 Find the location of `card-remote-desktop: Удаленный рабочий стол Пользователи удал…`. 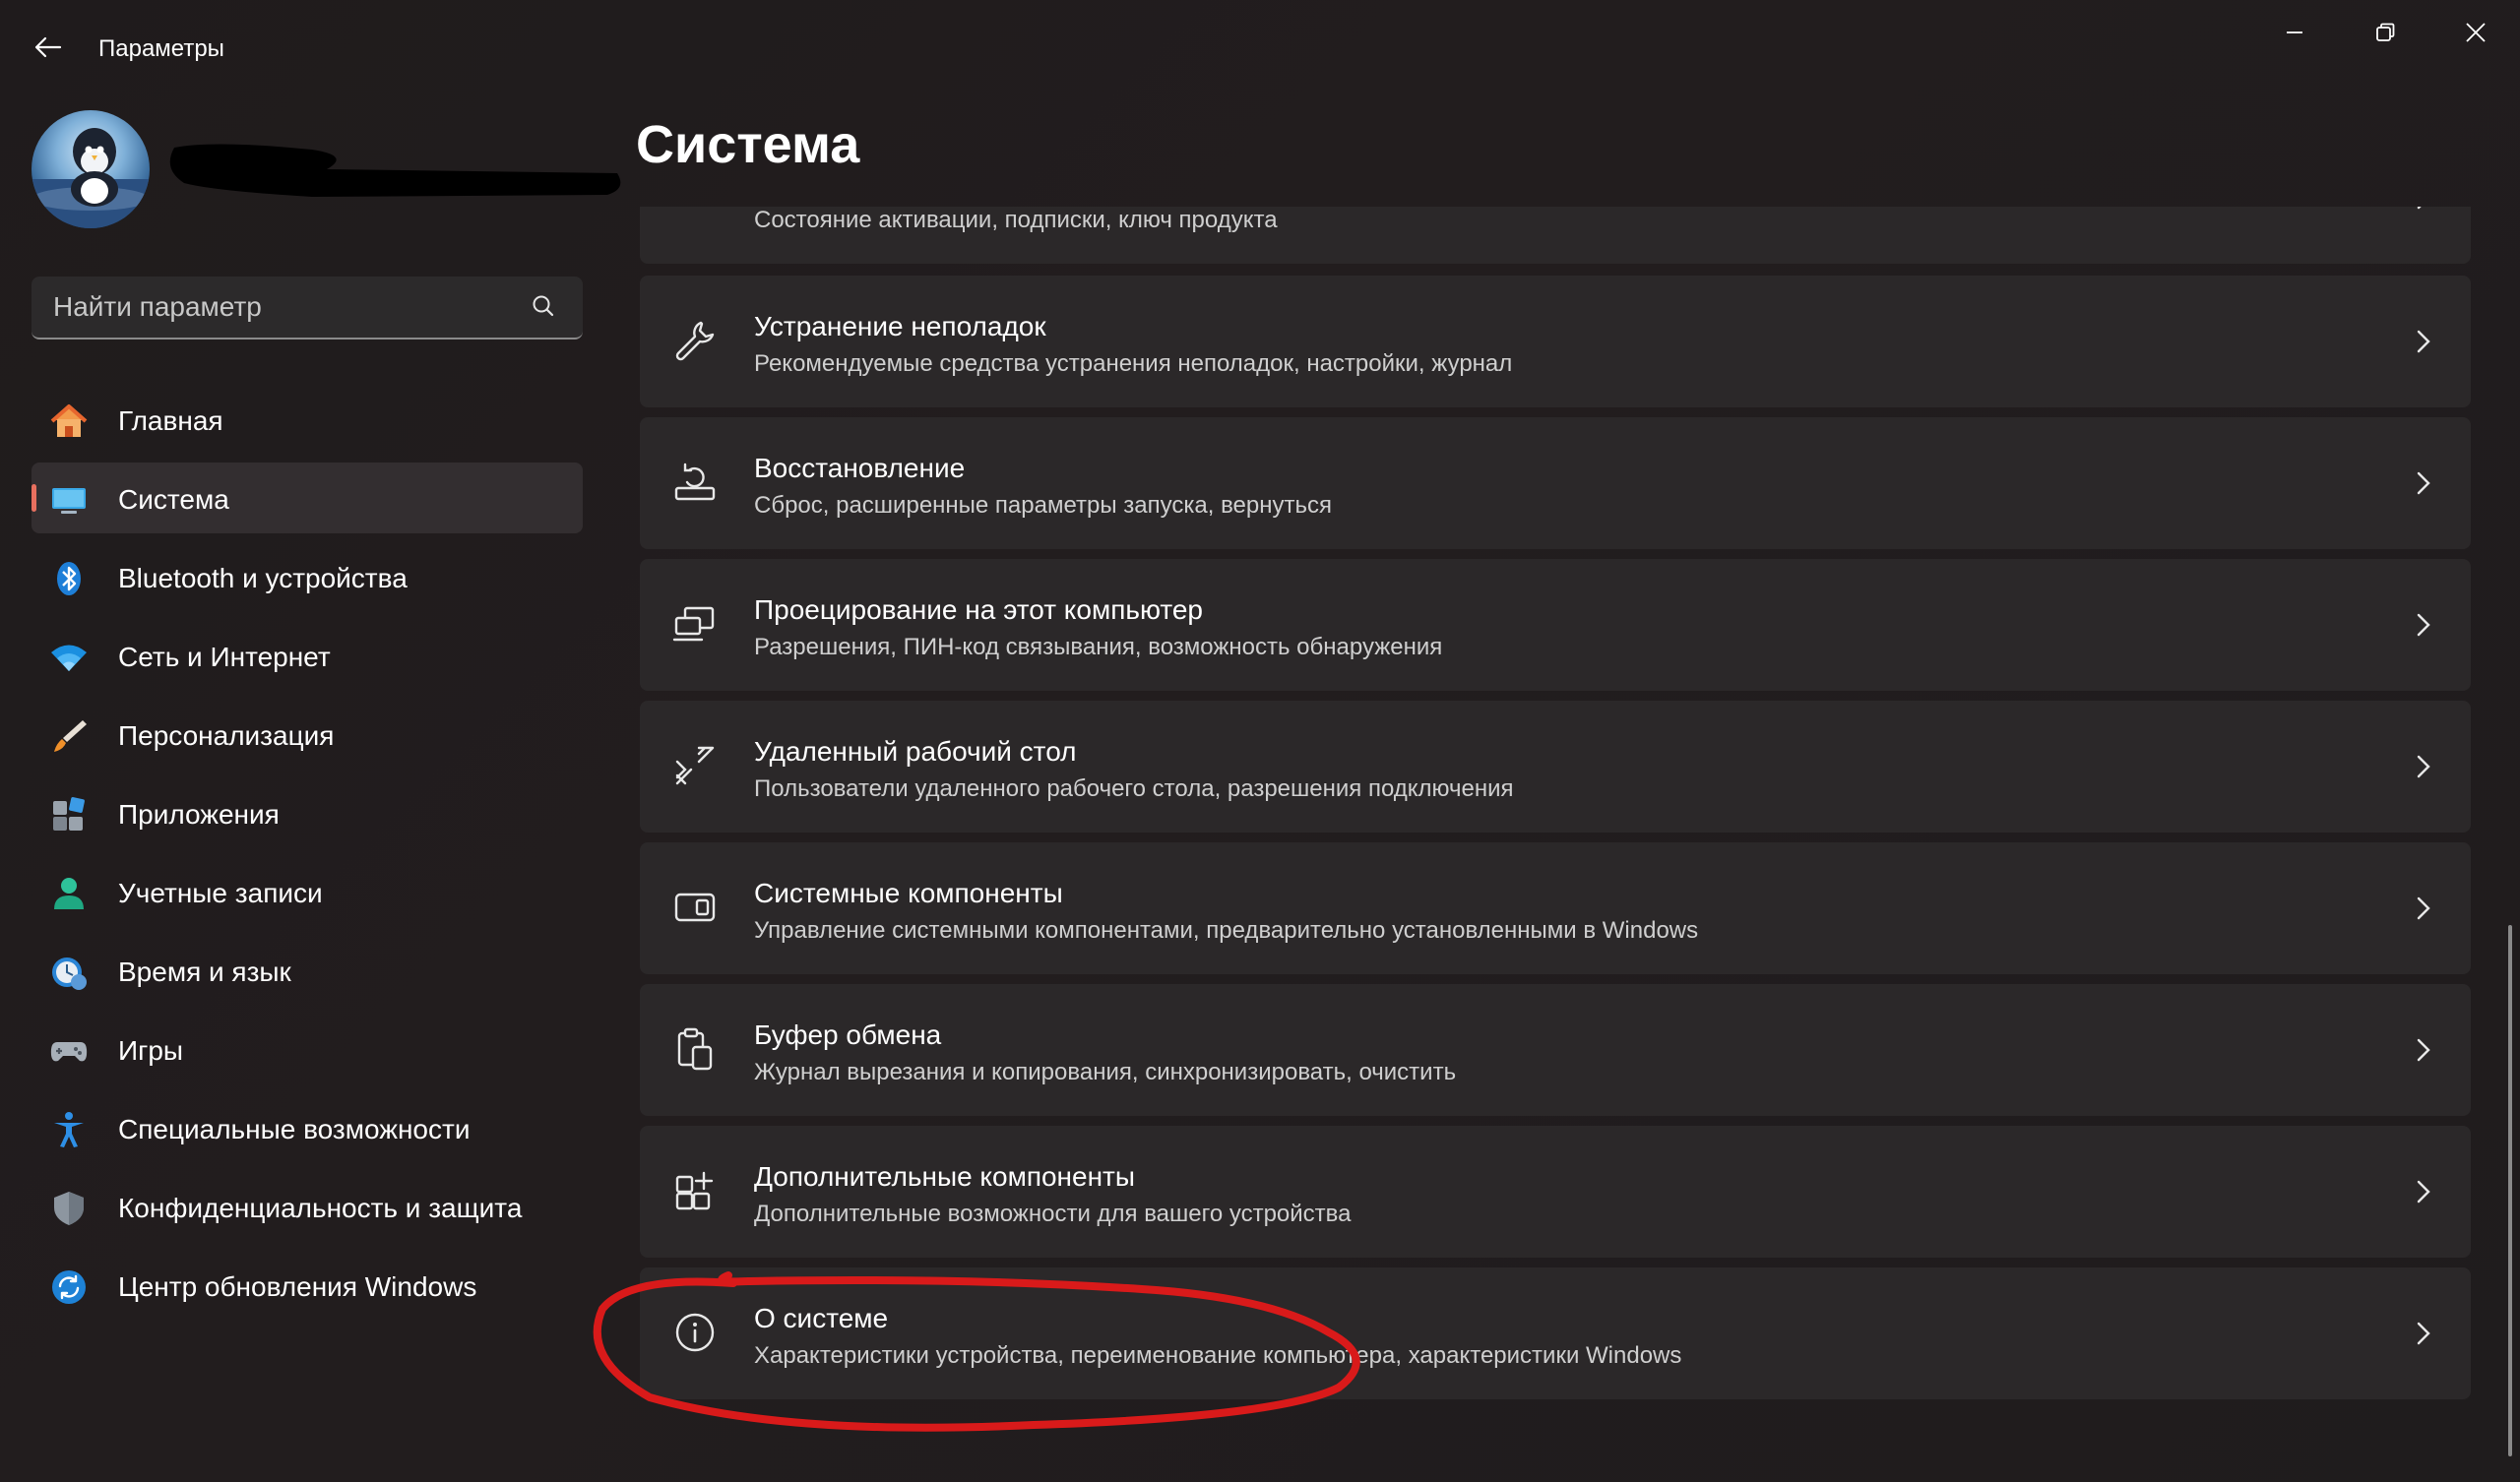

card-remote-desktop: Удаленный рабочий стол Пользователи удал… is located at coordinates (1555, 767).